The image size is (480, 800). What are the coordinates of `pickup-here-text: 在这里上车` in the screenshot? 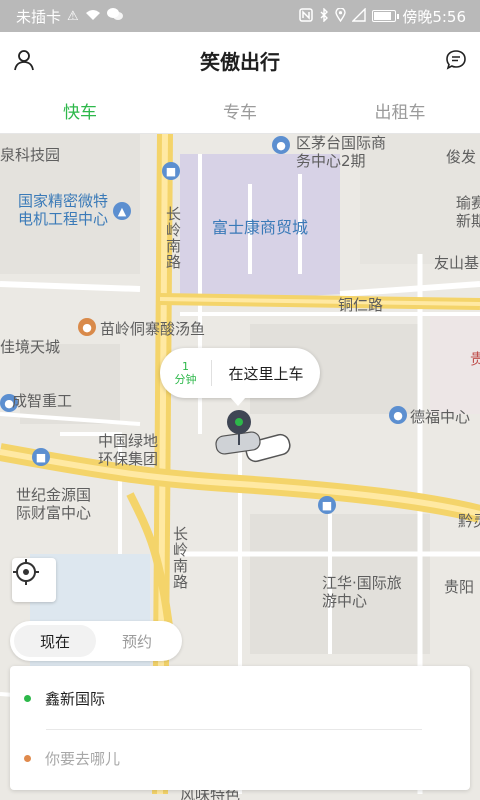 It's located at (266, 373).